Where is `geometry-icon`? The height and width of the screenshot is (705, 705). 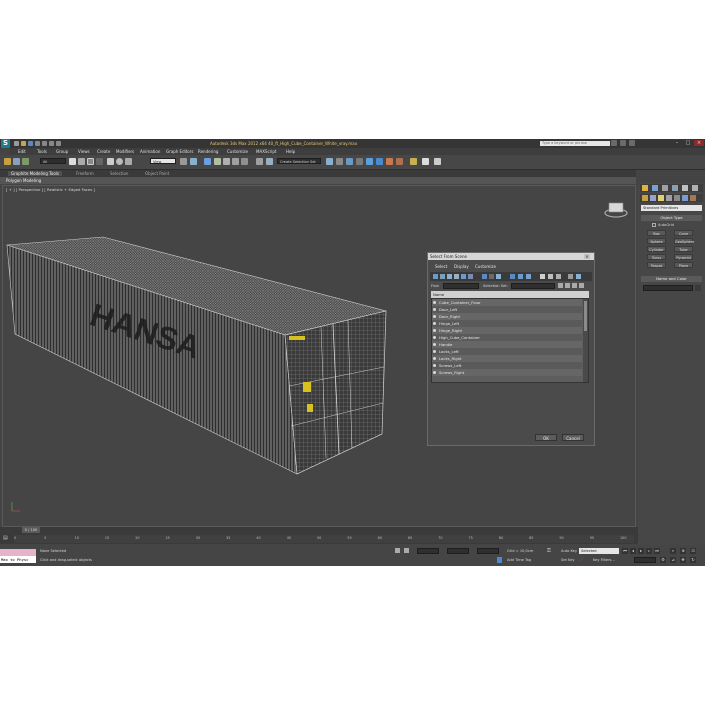
geometry-icon is located at coordinates (645, 198).